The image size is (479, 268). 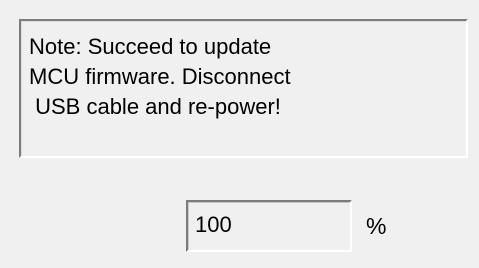 What do you see at coordinates (160, 76) in the screenshot?
I see `note-line-2: MCU firmware. Disconnect` at bounding box center [160, 76].